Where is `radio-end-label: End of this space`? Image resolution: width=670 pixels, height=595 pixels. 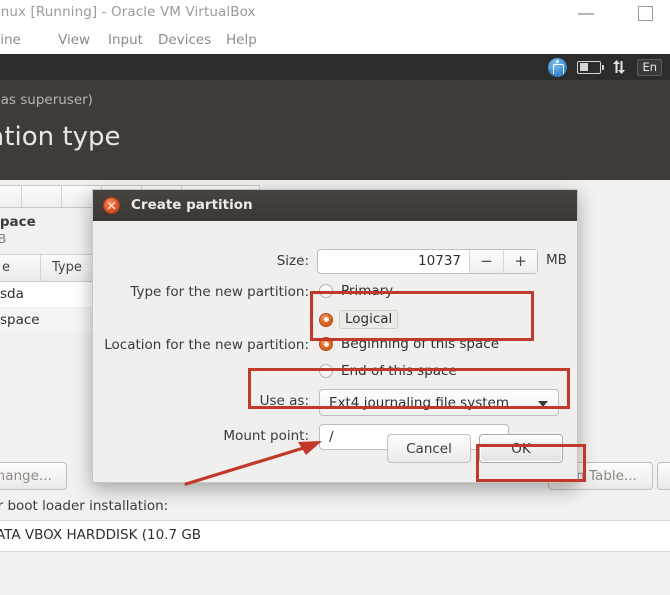 radio-end-label: End of this space is located at coordinates (399, 371).